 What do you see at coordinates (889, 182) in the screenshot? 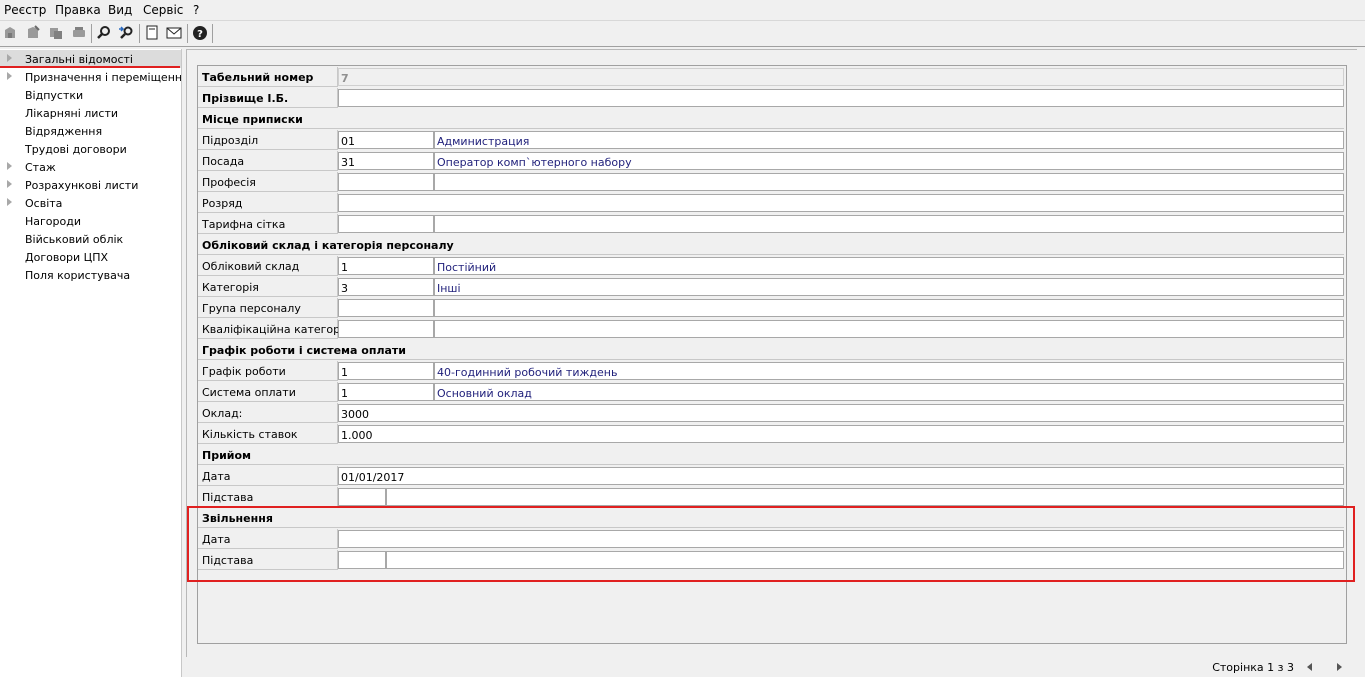
I see `profession-name-field` at bounding box center [889, 182].